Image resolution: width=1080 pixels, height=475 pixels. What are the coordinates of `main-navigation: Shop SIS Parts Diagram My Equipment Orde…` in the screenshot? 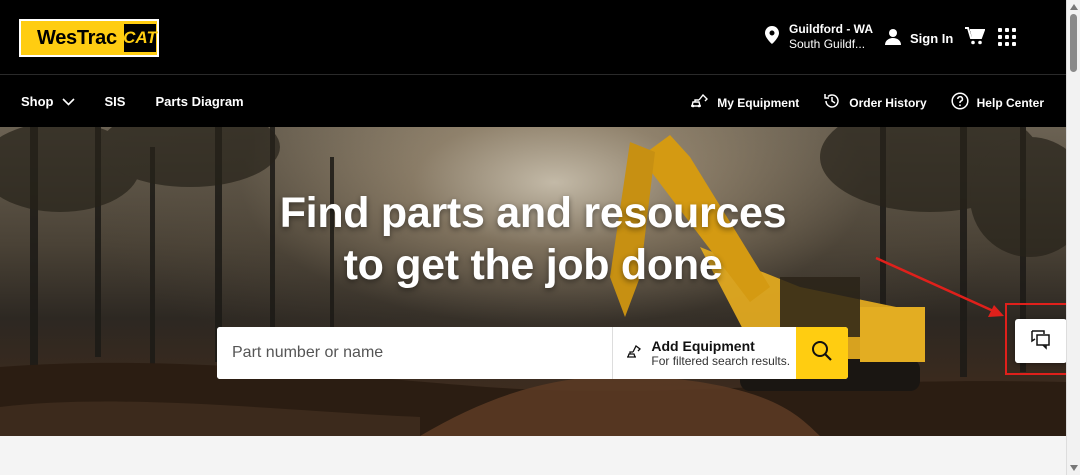 It's located at (533, 101).